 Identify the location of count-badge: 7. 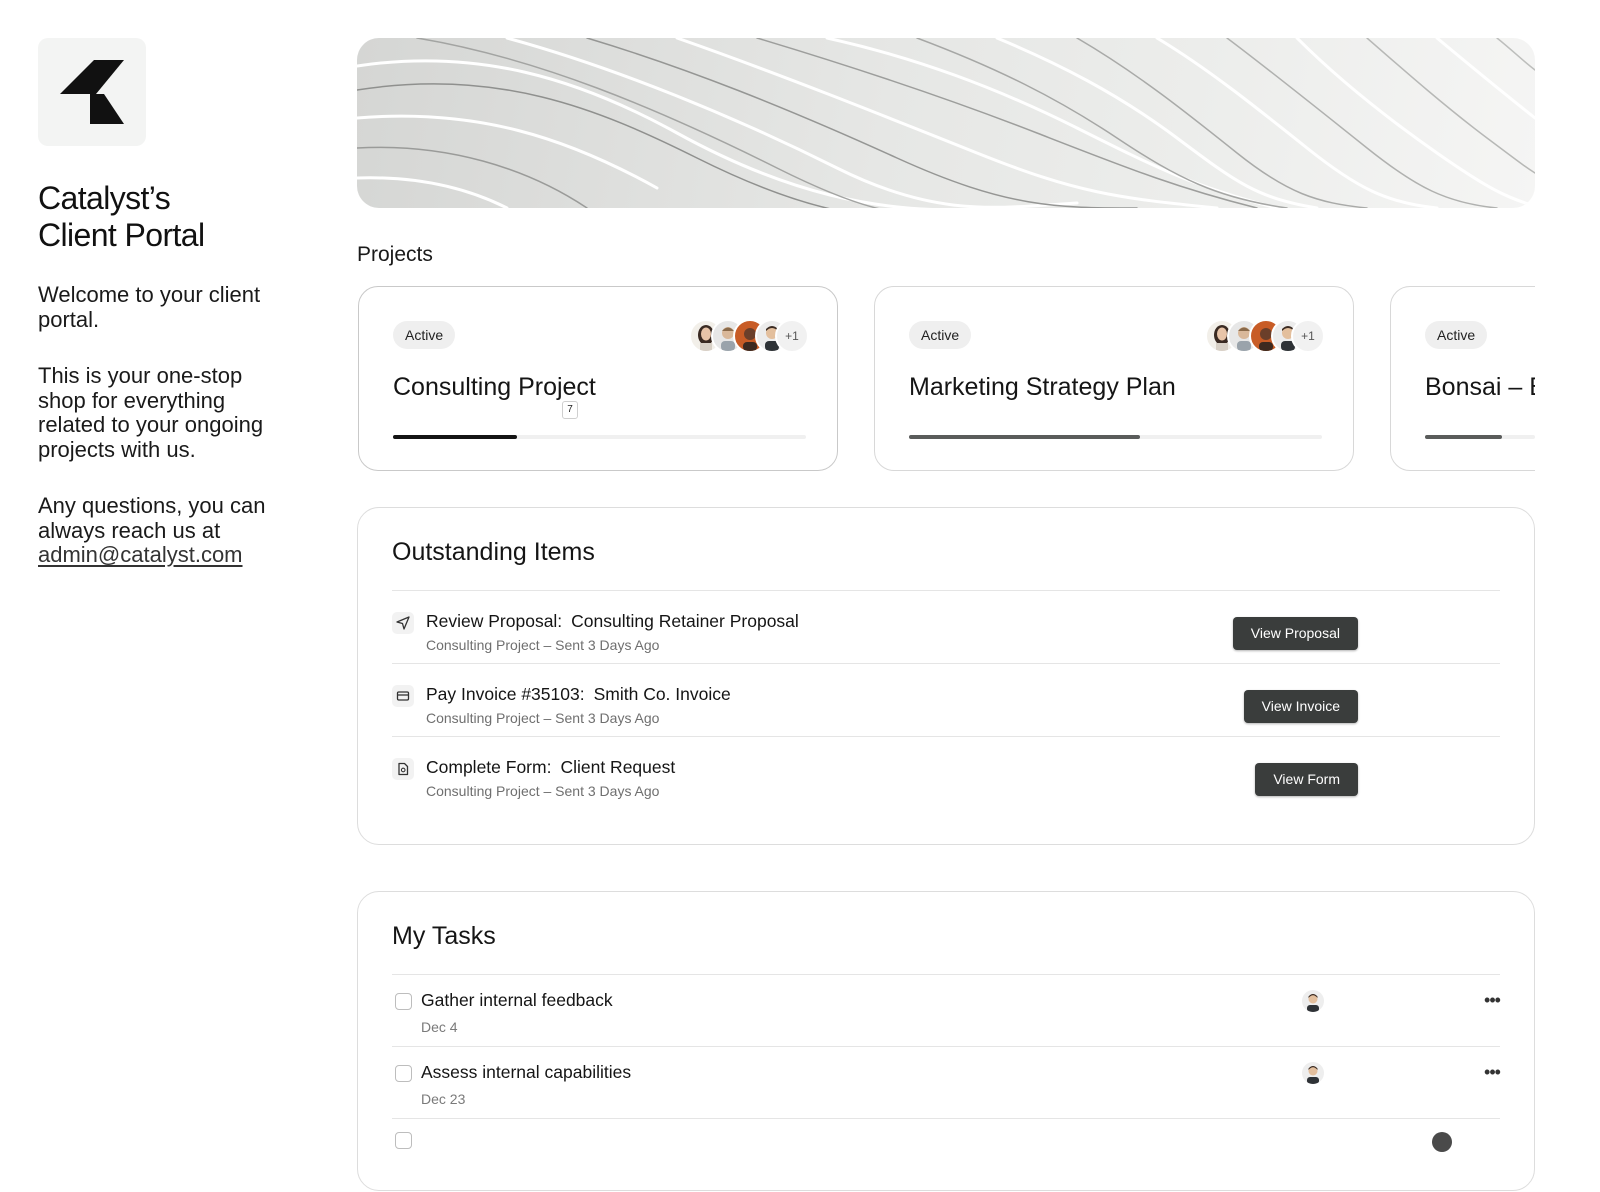
(570, 410).